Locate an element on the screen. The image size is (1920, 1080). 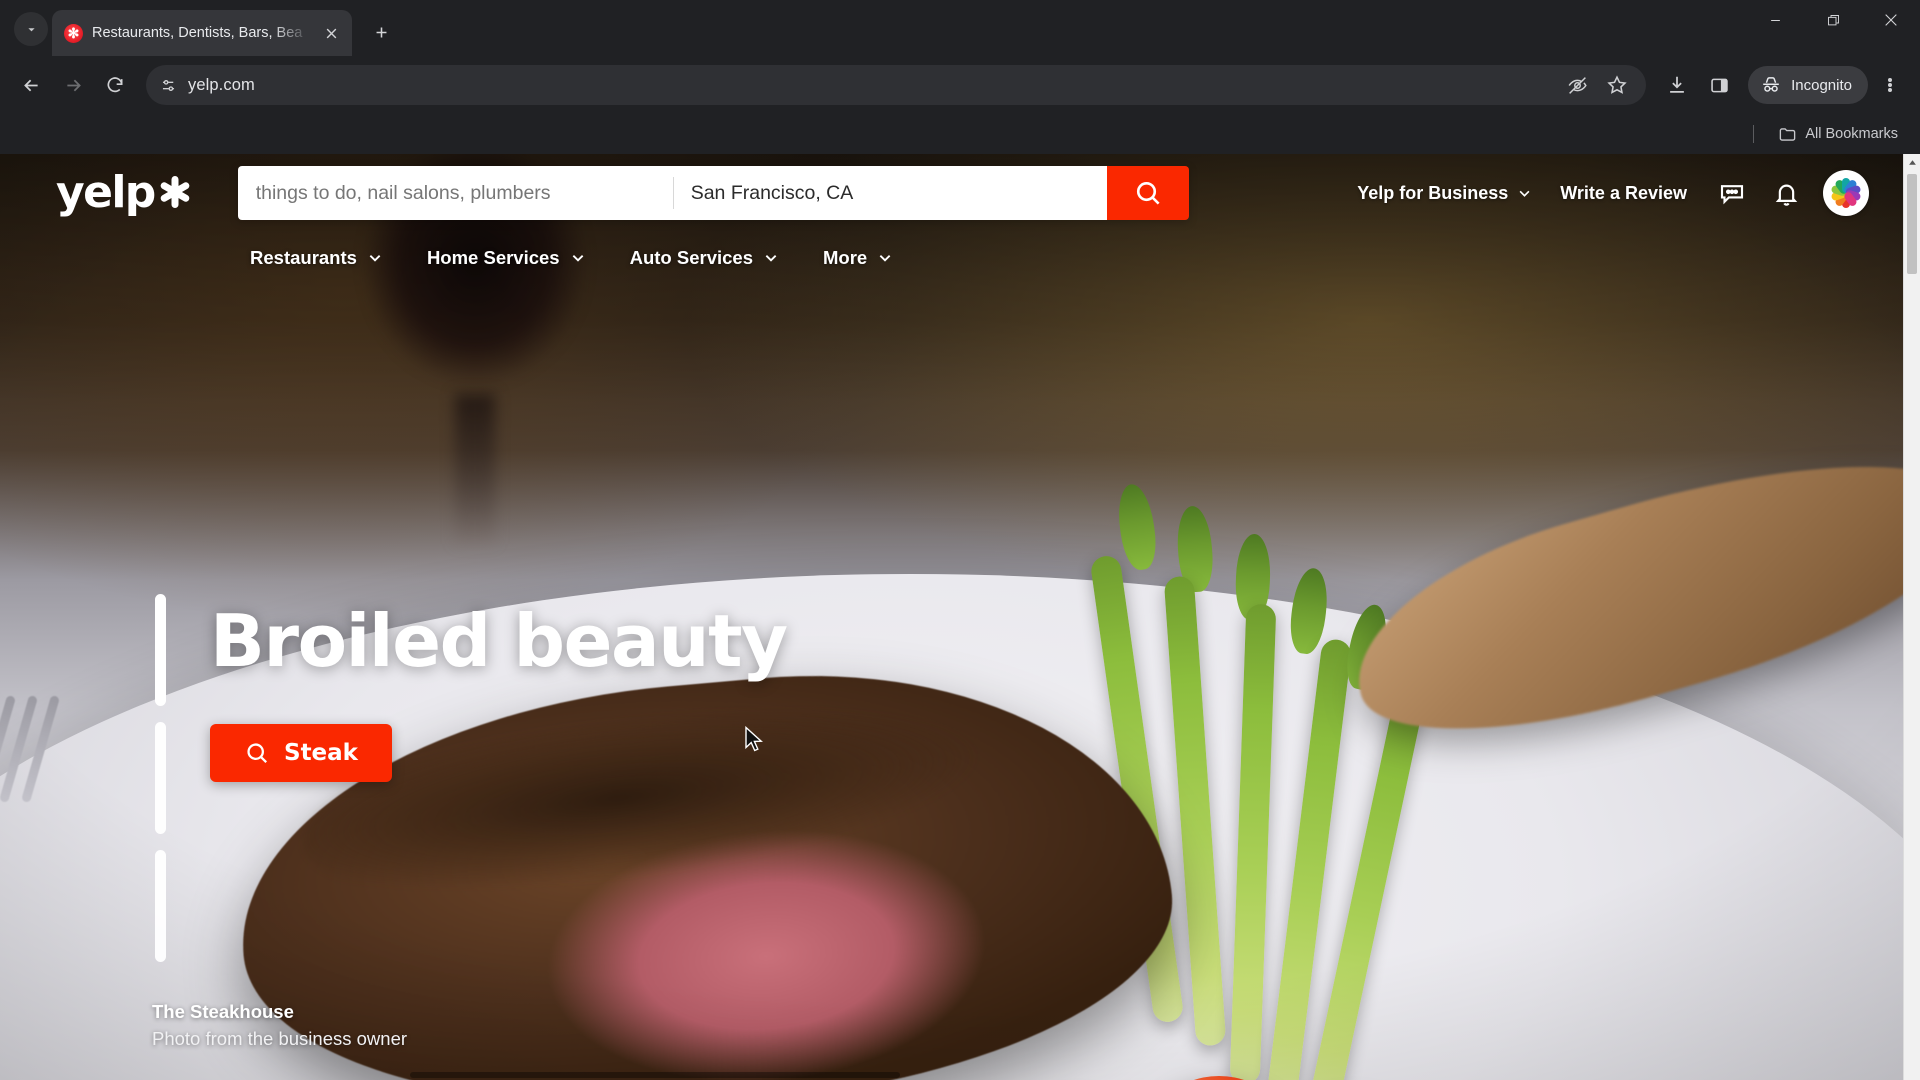
tracking-protection-button is located at coordinates (1577, 85).